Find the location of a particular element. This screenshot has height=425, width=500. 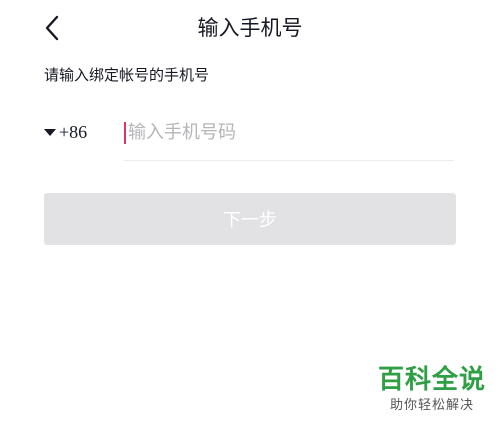

watermark-logo: 百科全说 is located at coordinates (431, 380).